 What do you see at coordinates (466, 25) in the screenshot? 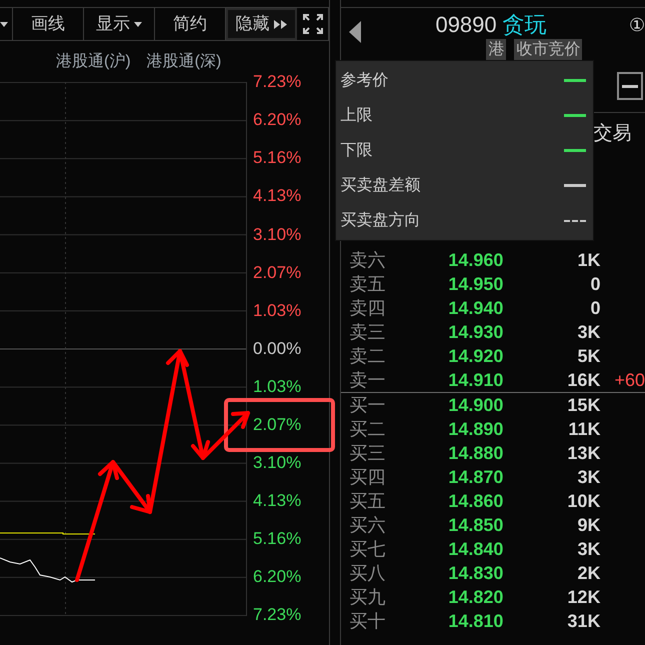
I see `stock-code: 09890` at bounding box center [466, 25].